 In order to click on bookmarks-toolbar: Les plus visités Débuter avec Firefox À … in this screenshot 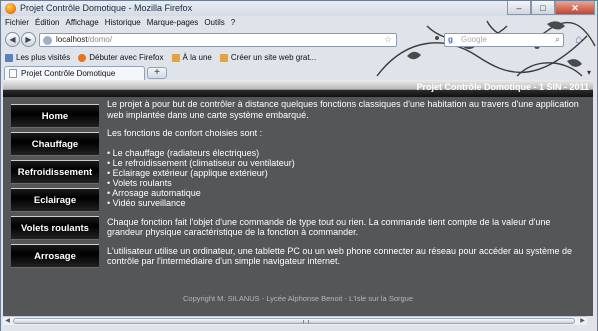, I will do `click(160, 57)`.